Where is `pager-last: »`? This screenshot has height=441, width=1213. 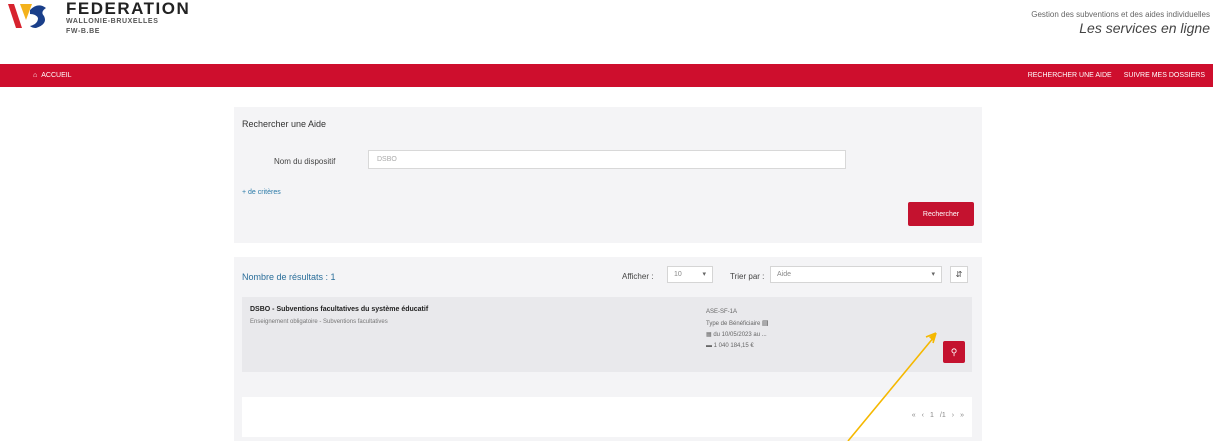 pager-last: » is located at coordinates (962, 415).